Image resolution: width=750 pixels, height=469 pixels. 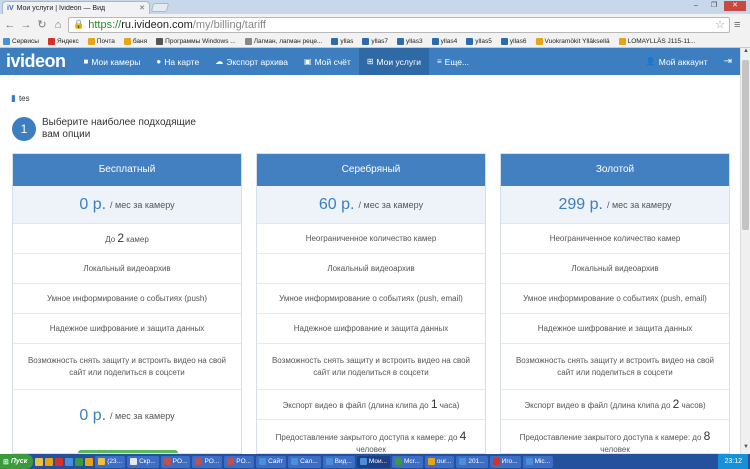 I want to click on maximize-icon: ❐, so click(x=714, y=6).